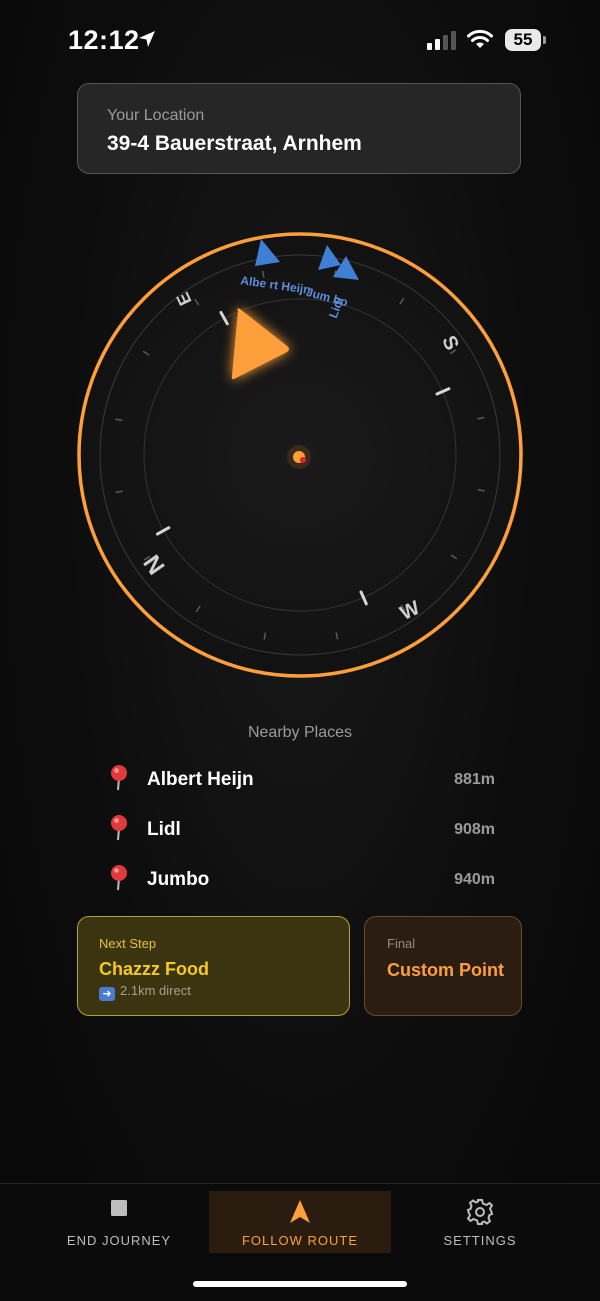  What do you see at coordinates (474, 879) in the screenshot?
I see `place-distance: 940m` at bounding box center [474, 879].